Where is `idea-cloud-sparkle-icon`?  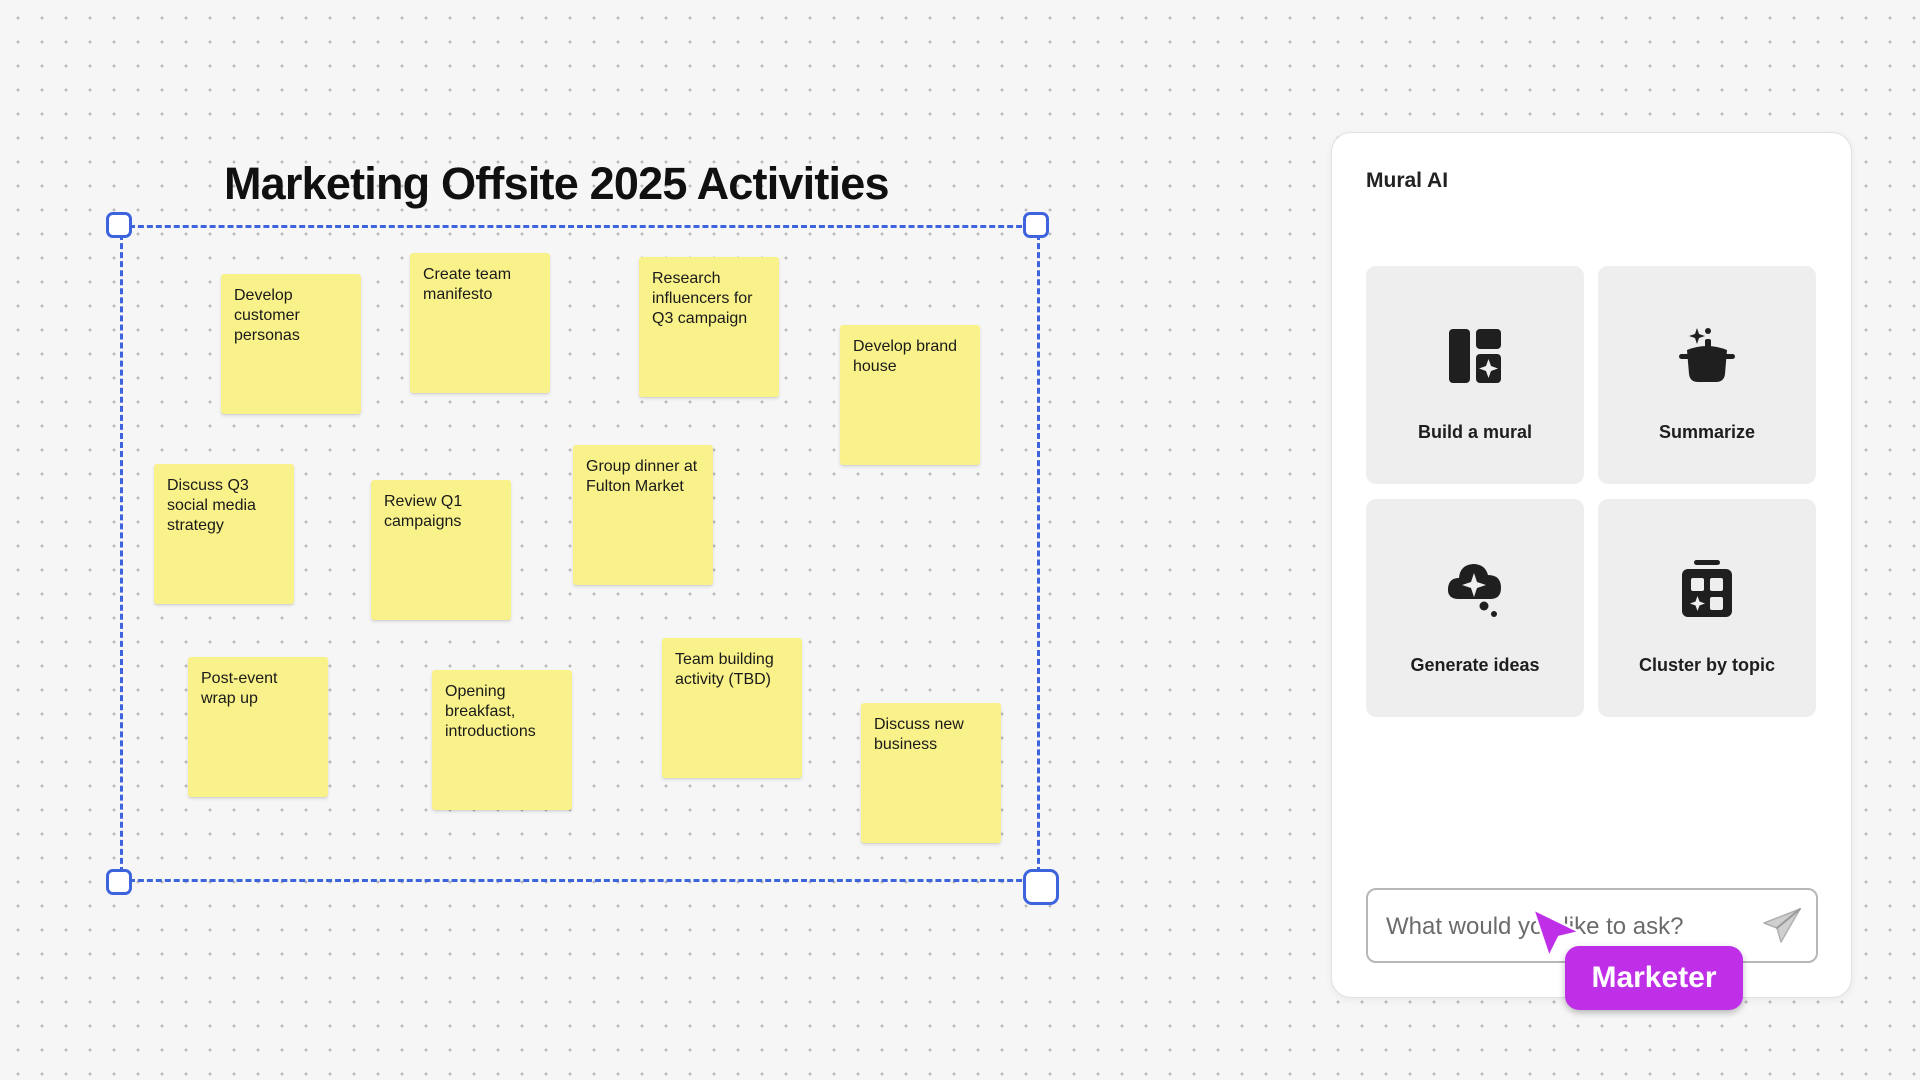
idea-cloud-sparkle-icon is located at coordinates (1474, 590).